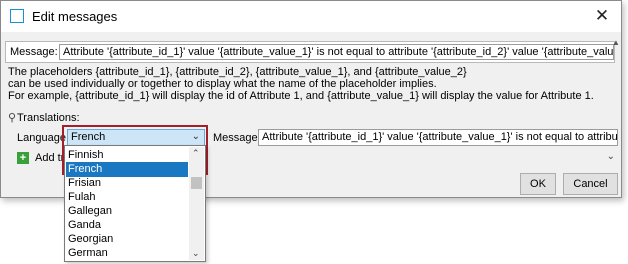 This screenshot has height=264, width=628. I want to click on scroll-down-icon: ⌄, so click(196, 253).